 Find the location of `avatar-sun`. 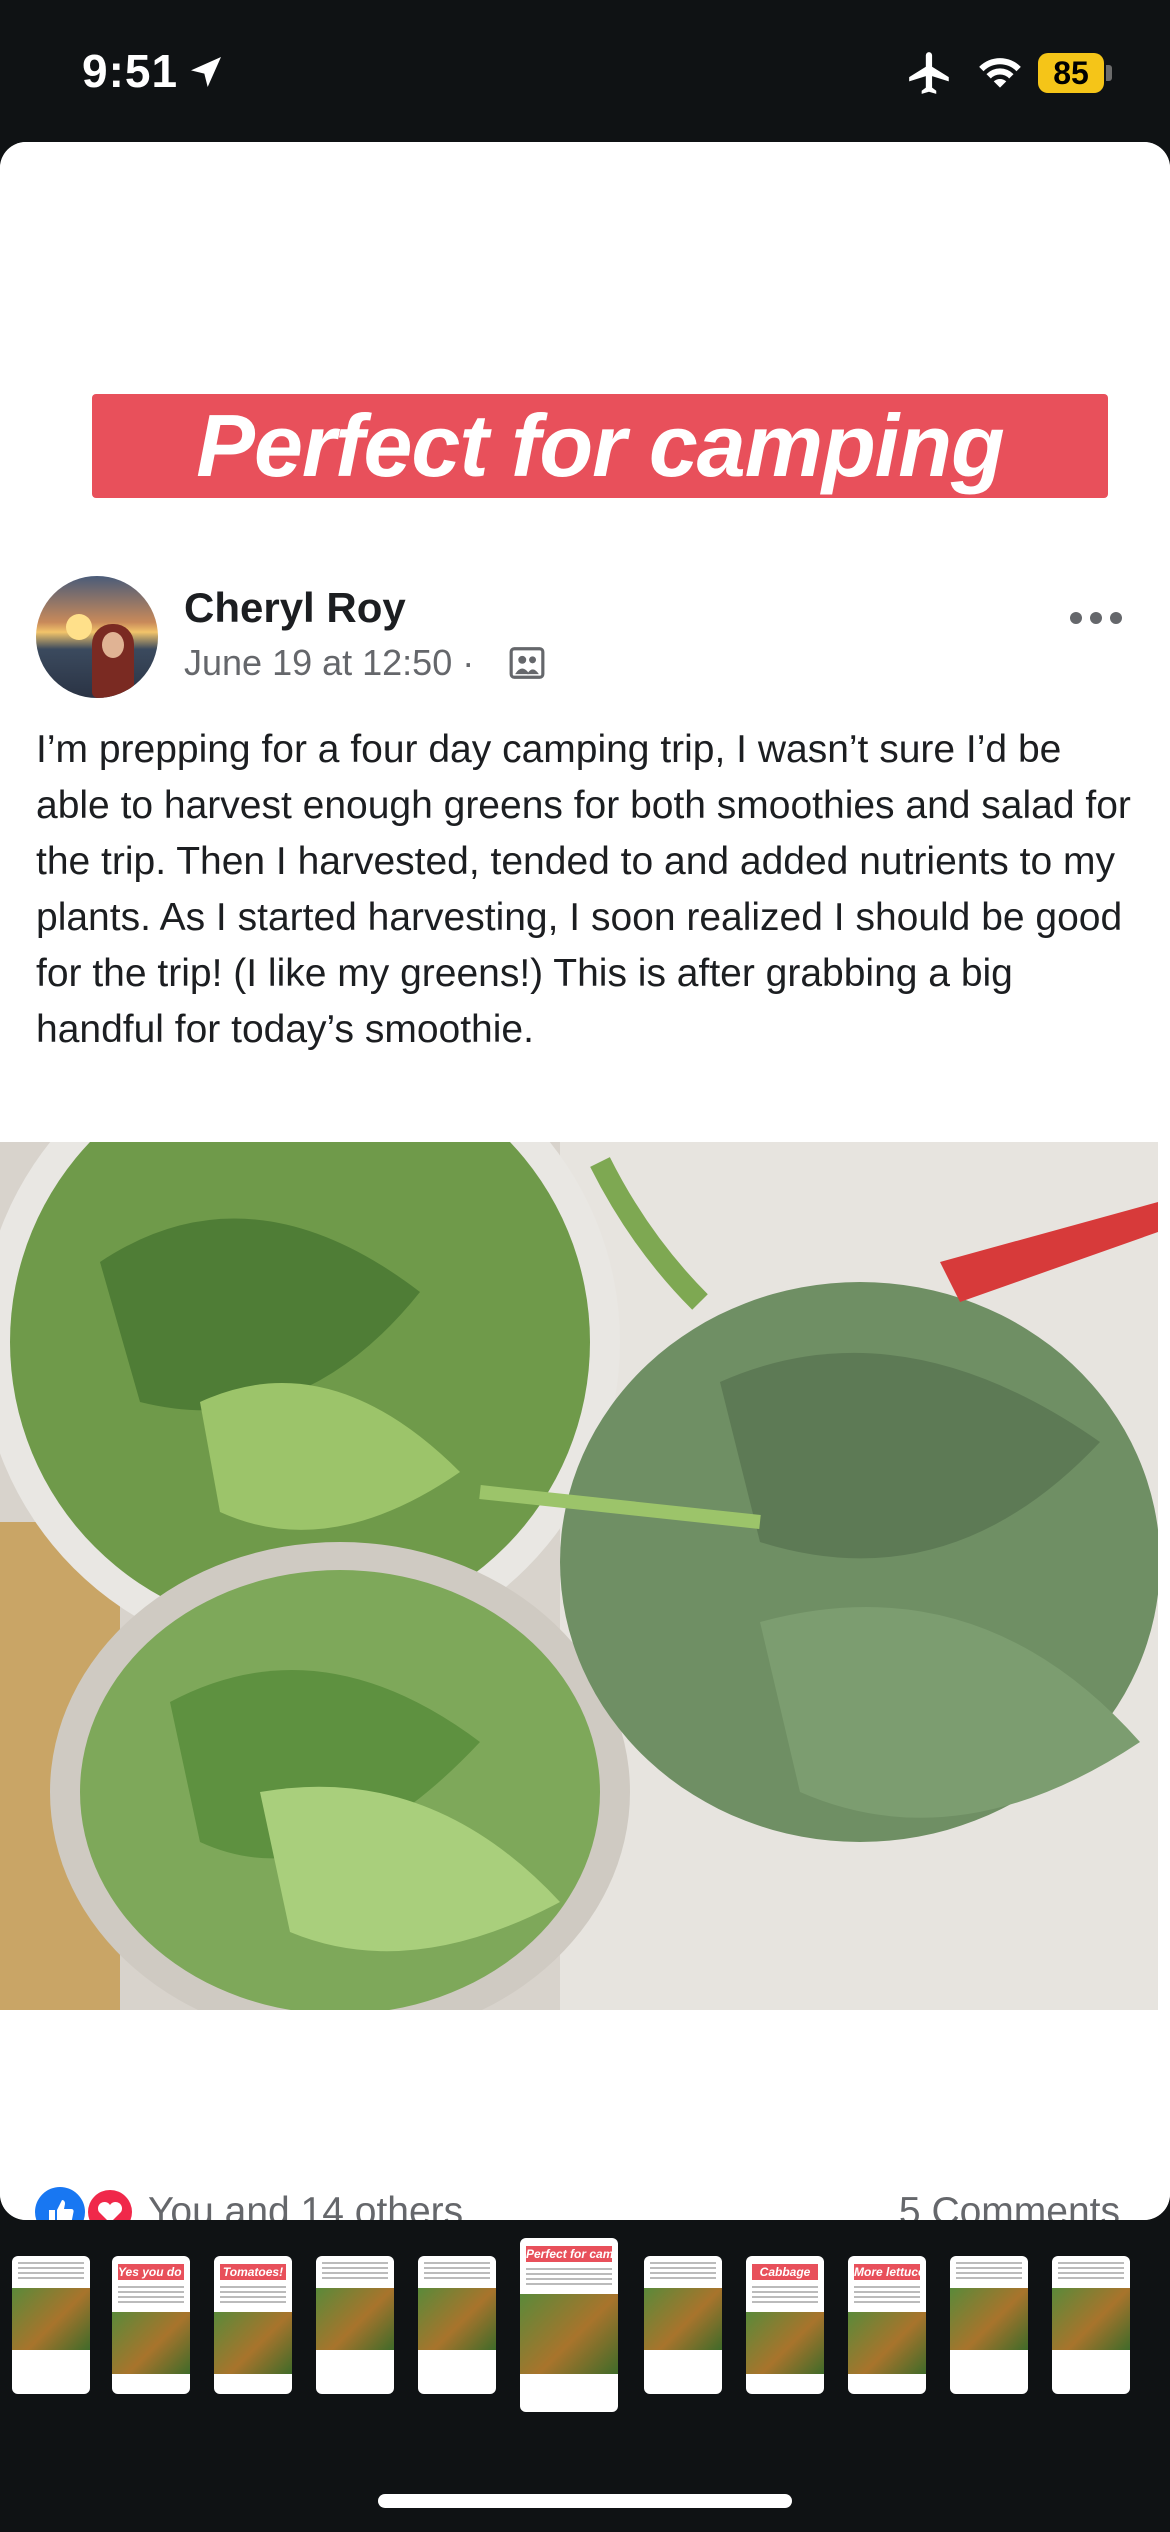

avatar-sun is located at coordinates (79, 627).